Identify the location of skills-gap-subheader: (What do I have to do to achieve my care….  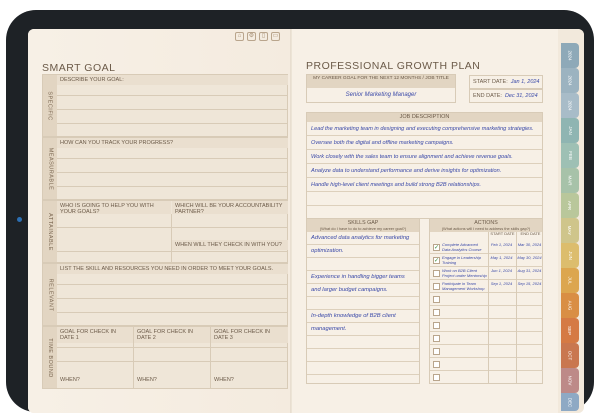
(363, 228).